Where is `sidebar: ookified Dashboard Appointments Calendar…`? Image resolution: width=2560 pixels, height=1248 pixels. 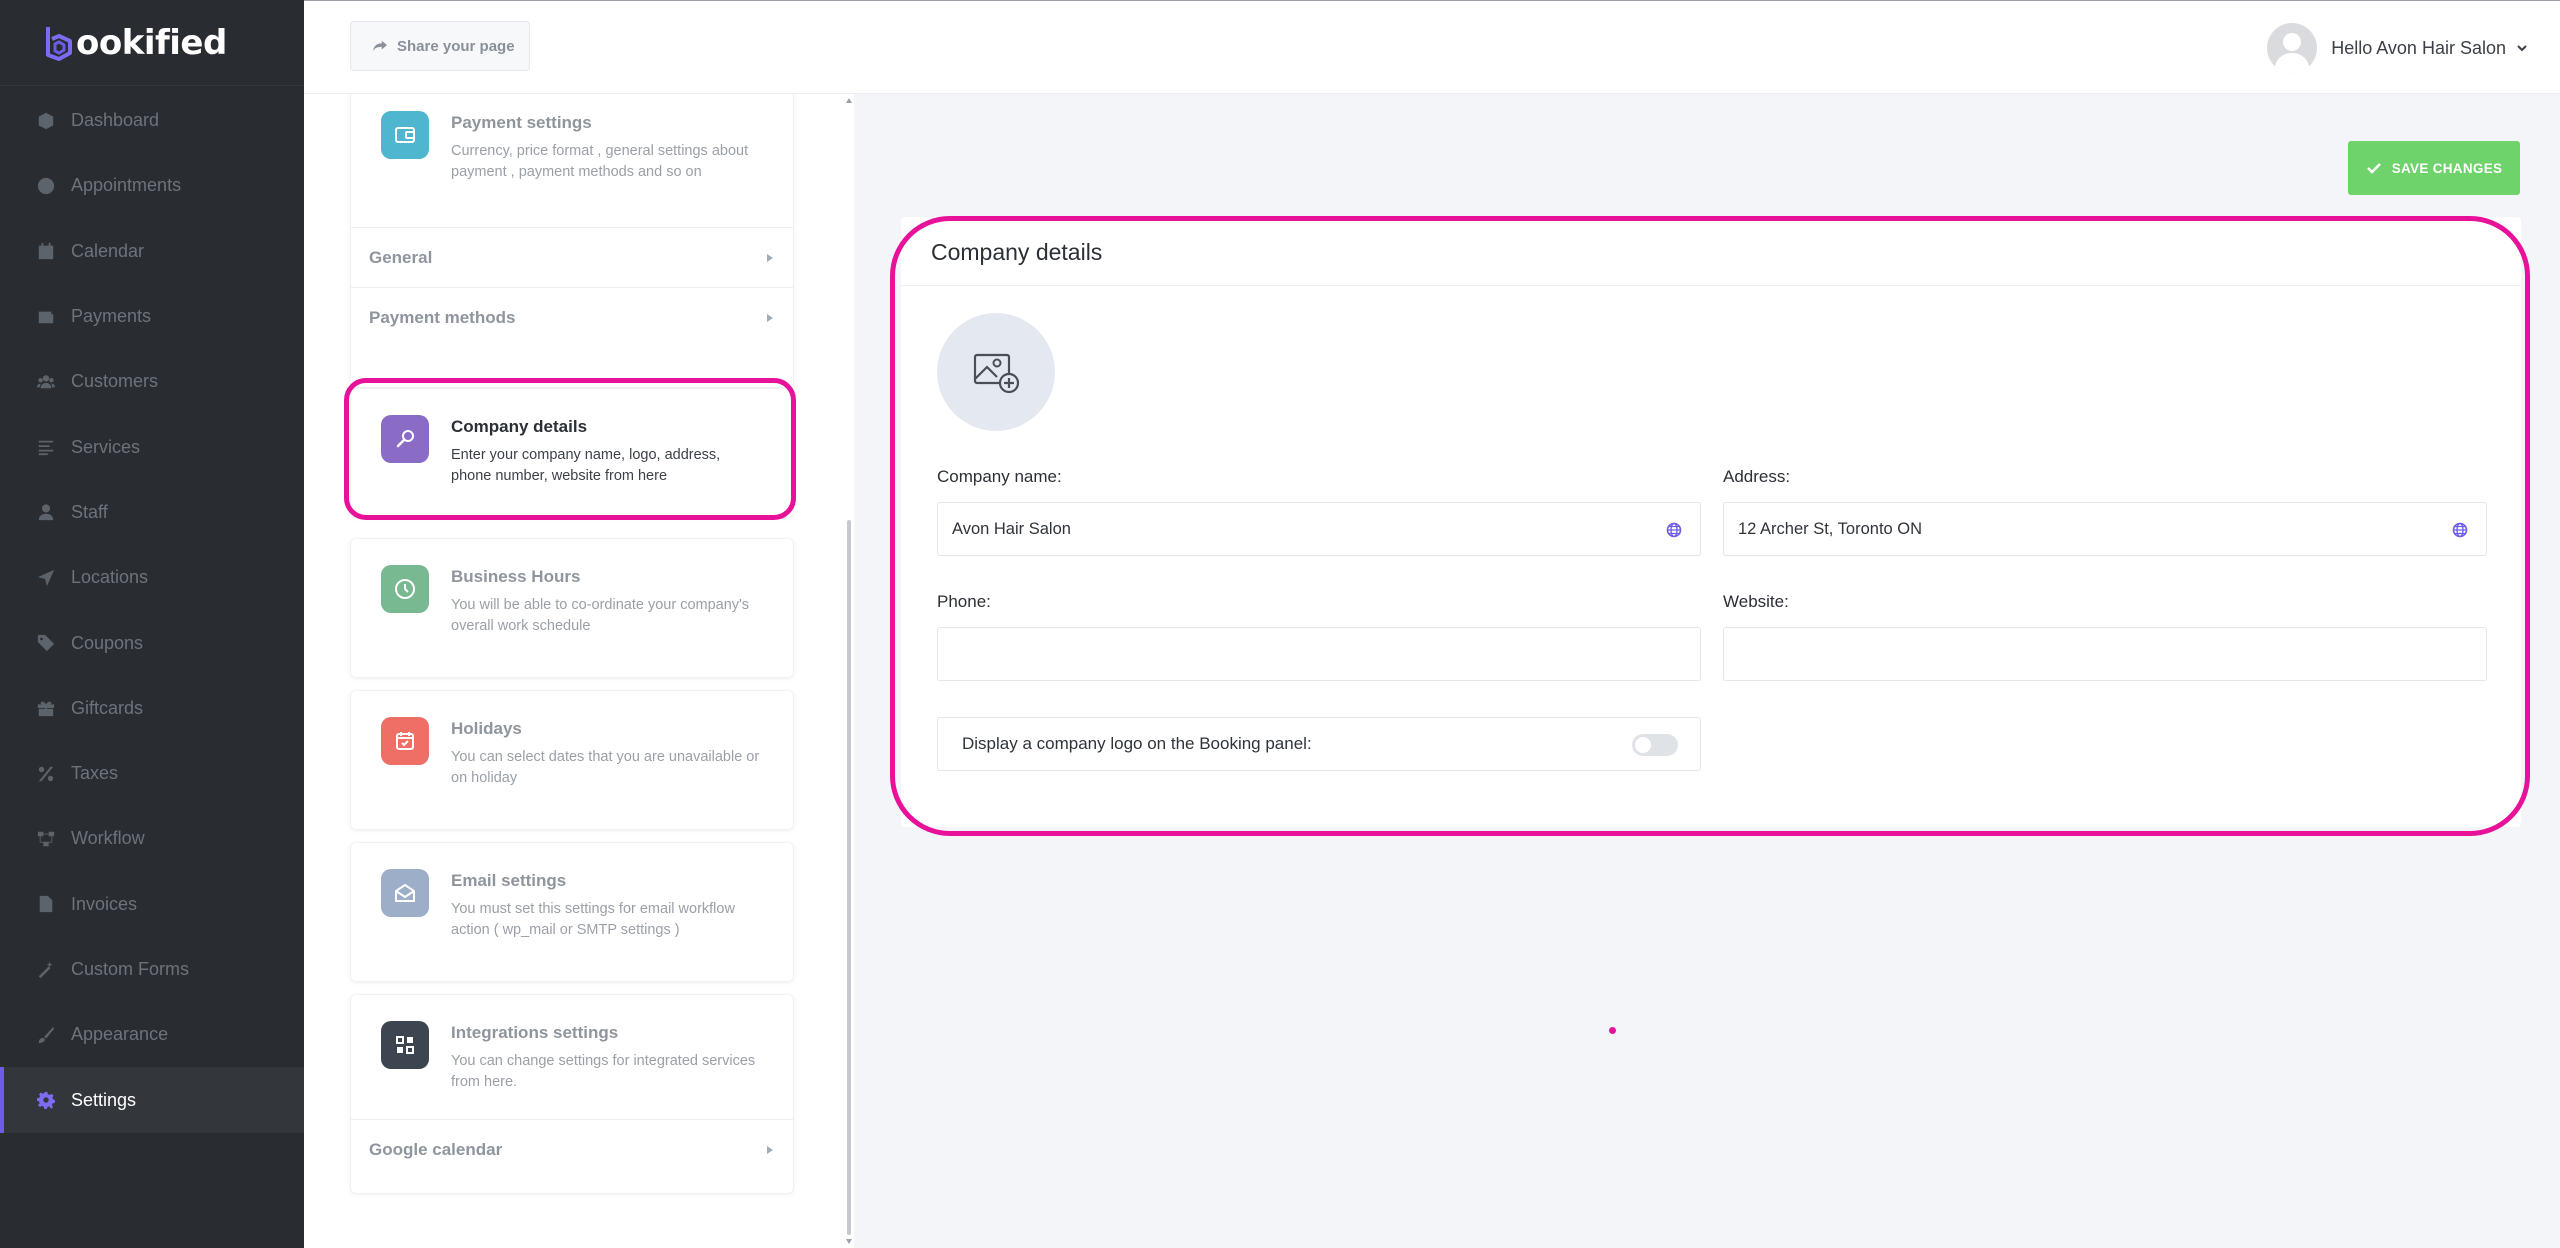
sidebar: ookified Dashboard Appointments Calendar… is located at coordinates (152, 624).